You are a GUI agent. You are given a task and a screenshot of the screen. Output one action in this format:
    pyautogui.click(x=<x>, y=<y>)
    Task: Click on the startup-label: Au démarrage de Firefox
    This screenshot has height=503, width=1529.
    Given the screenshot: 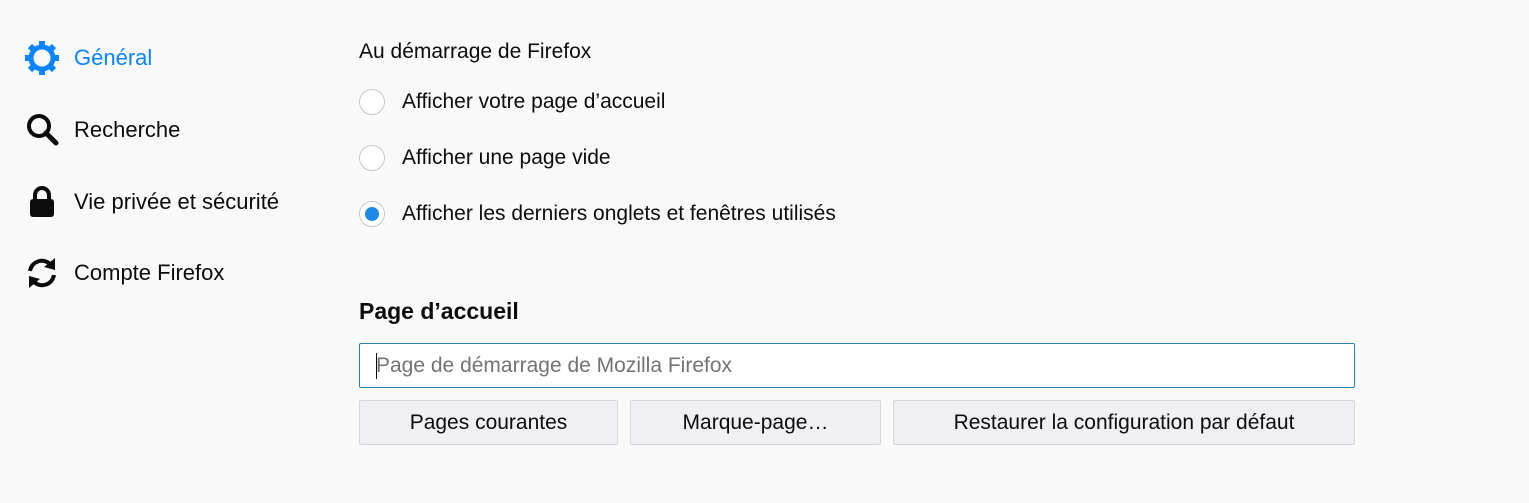 What is the action you would take?
    pyautogui.click(x=475, y=51)
    